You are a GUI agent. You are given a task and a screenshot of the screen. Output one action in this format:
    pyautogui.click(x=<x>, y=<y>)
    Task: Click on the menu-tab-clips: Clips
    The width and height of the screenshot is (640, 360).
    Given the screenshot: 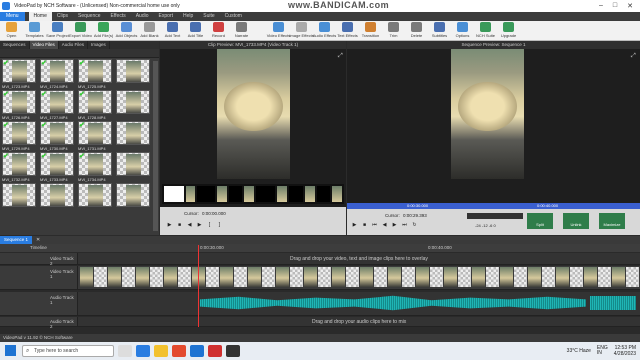 What is the action you would take?
    pyautogui.click(x=62, y=16)
    